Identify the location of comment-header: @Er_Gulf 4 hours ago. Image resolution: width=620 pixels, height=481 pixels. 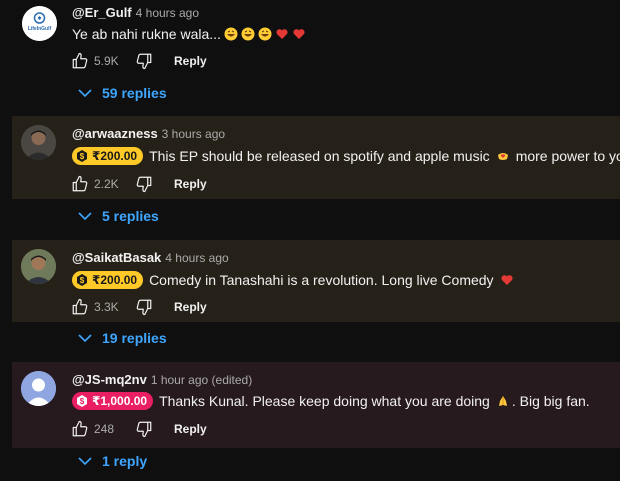
(135, 12).